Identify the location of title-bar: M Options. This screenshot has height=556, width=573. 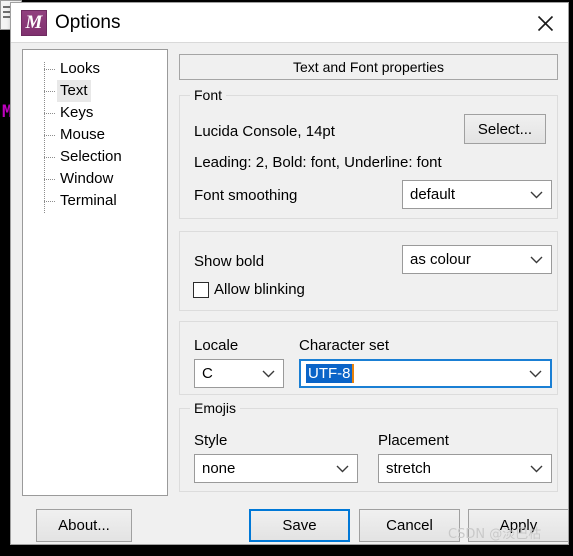
(289, 23).